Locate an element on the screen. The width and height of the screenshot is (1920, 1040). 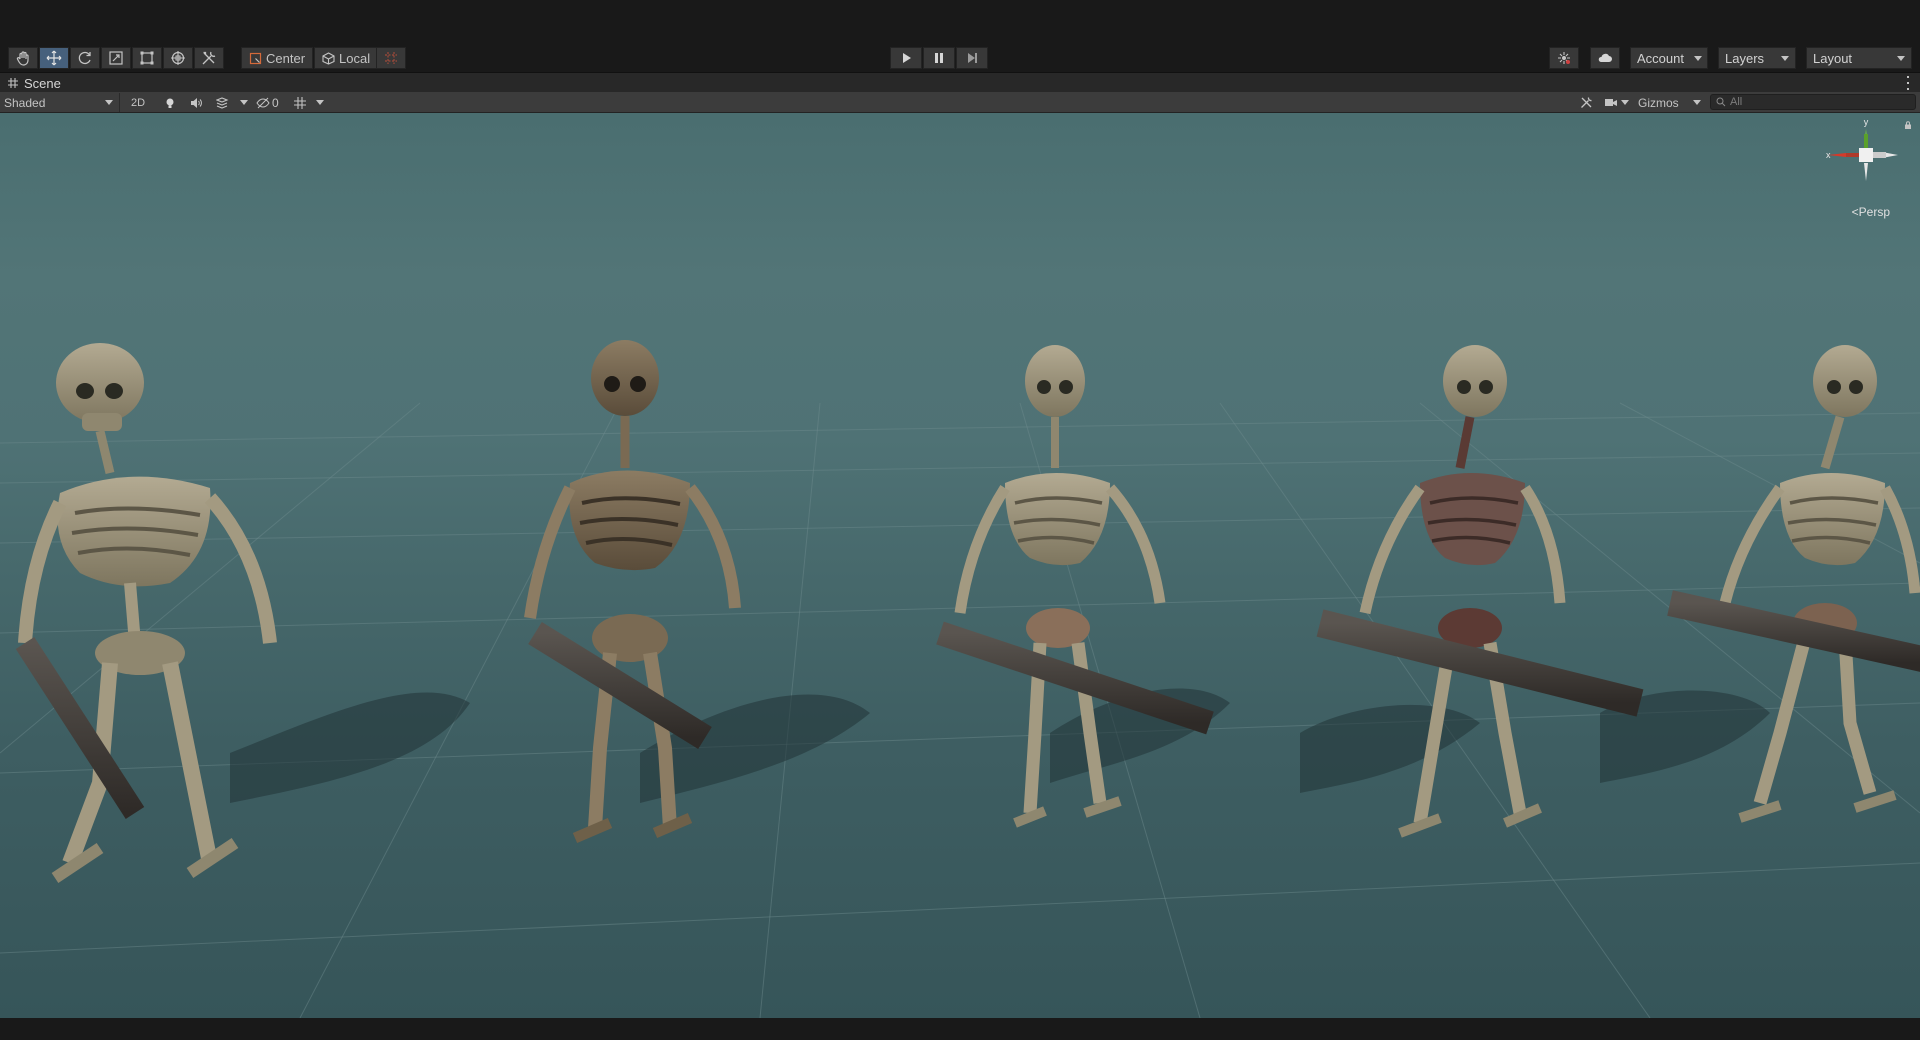
title-strip is located at coordinates (960, 22).